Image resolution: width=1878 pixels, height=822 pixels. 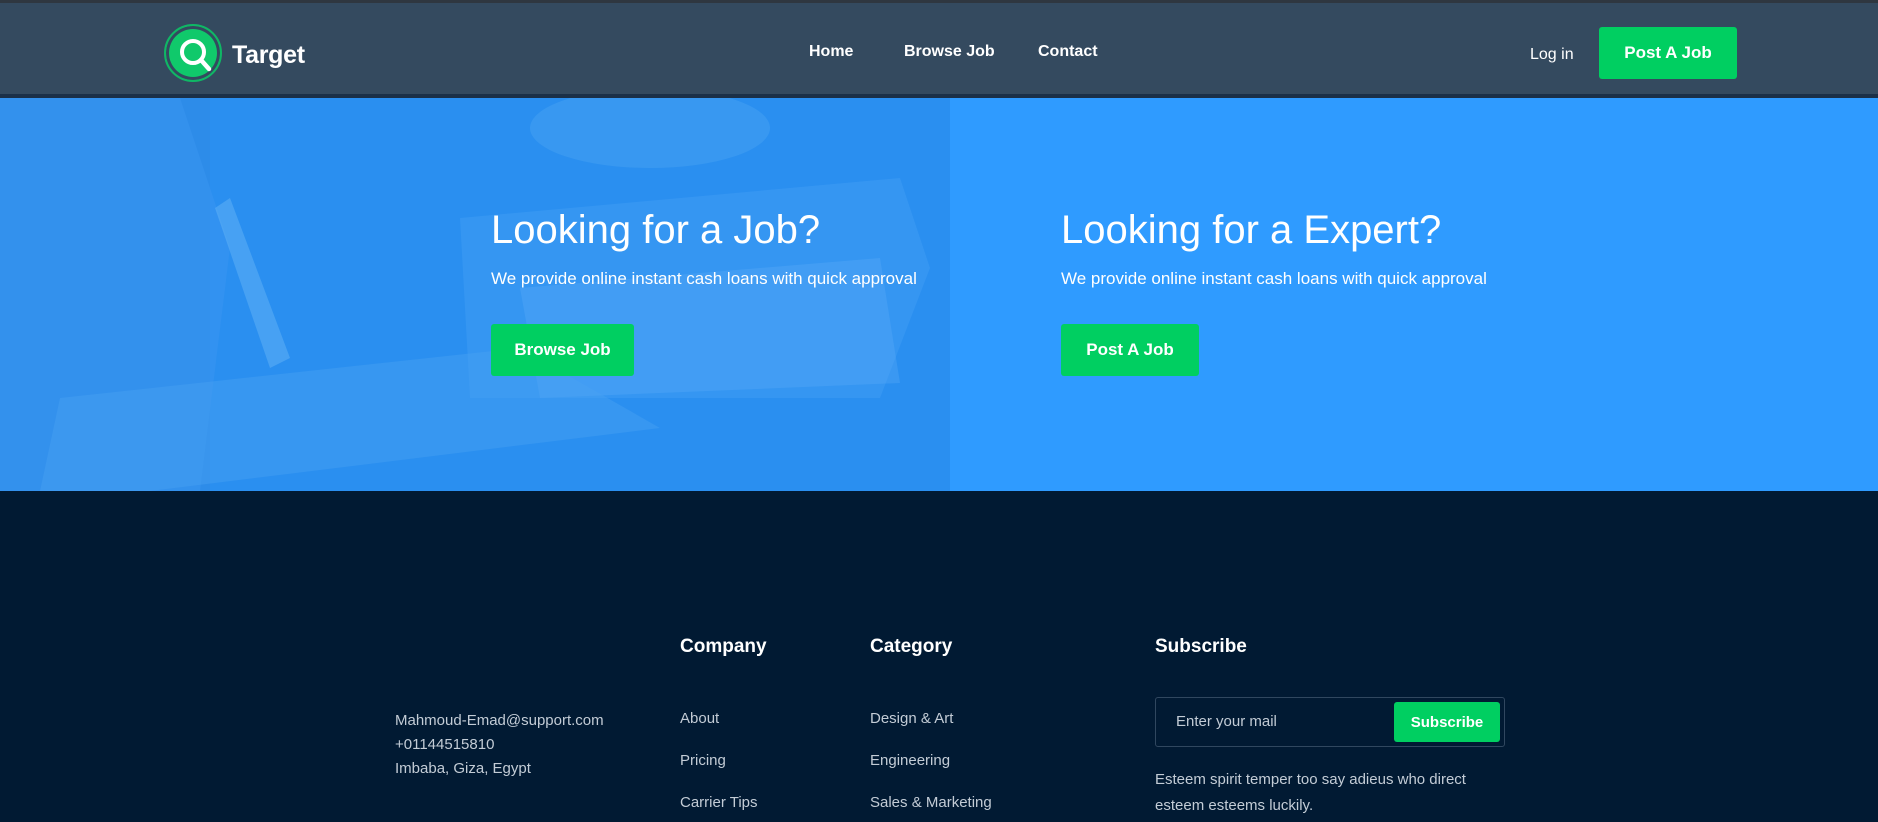 I want to click on footer-link-engineering: Engineering, so click(x=910, y=760).